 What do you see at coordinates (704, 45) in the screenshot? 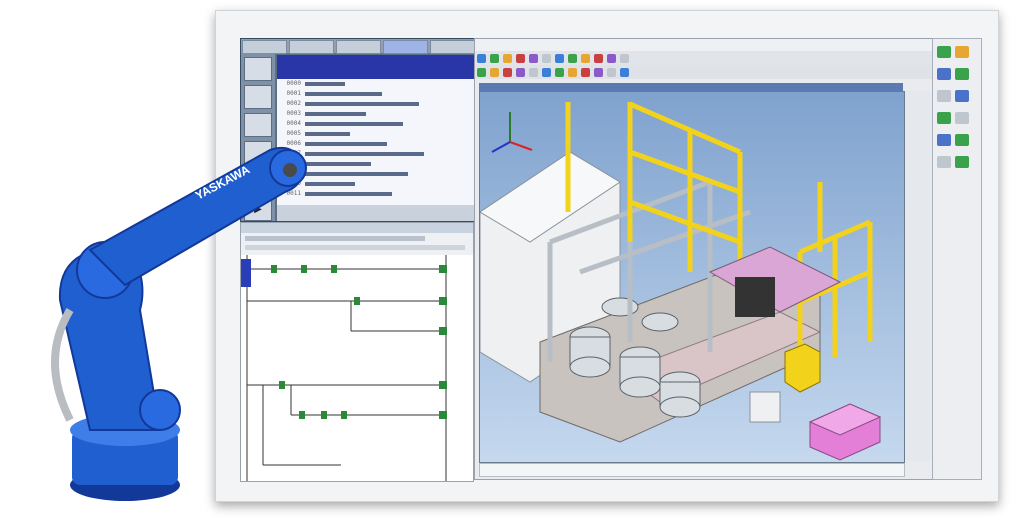
I see `menu-bar` at bounding box center [704, 45].